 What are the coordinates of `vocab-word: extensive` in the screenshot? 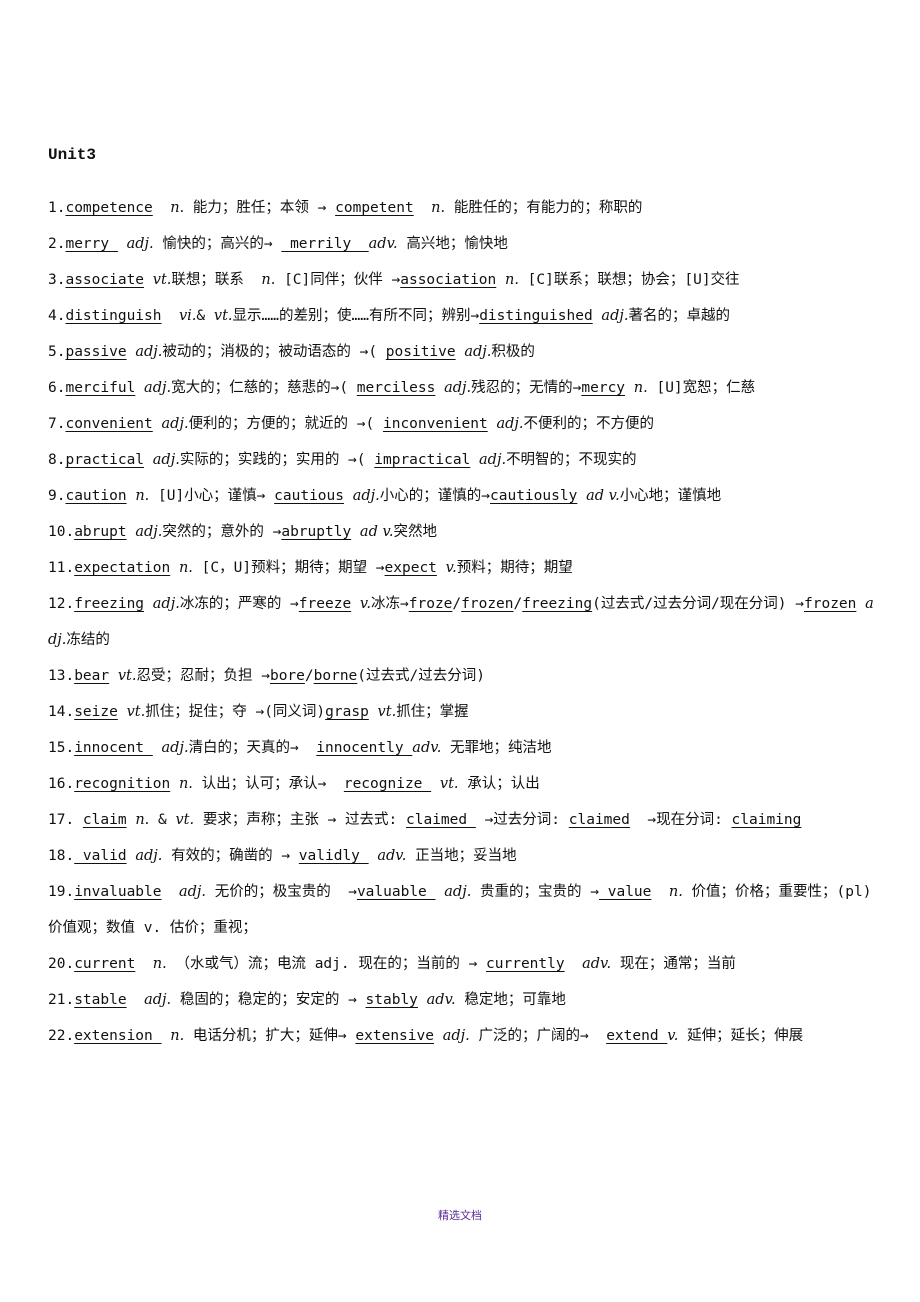 It's located at (394, 1036).